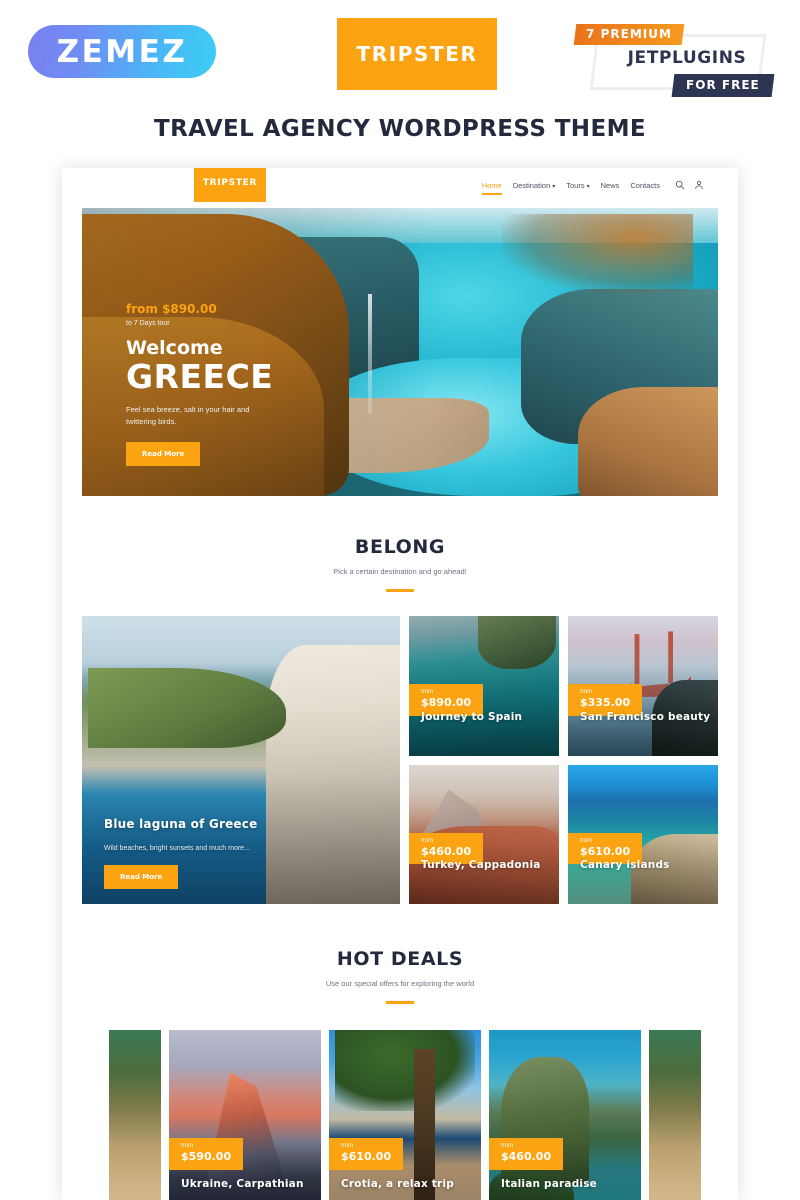  Describe the element at coordinates (645, 716) in the screenshot. I see `card-title: San Francisco beauty` at that location.